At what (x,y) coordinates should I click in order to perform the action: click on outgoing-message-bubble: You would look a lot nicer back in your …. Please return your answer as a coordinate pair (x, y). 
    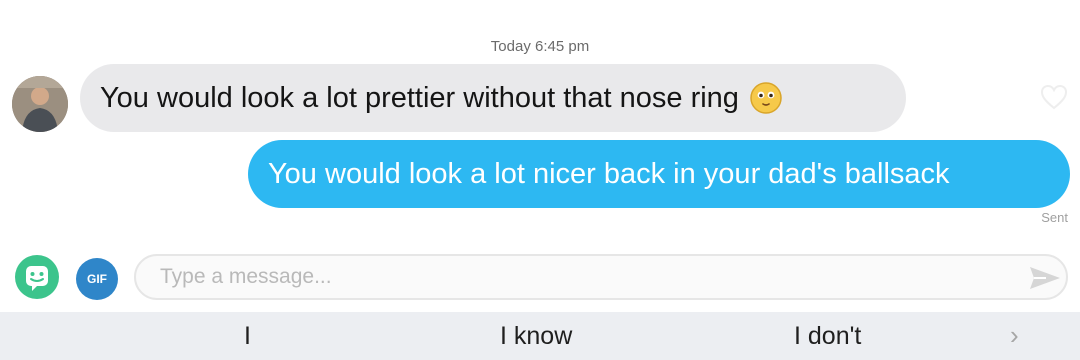
    Looking at the image, I should click on (659, 174).